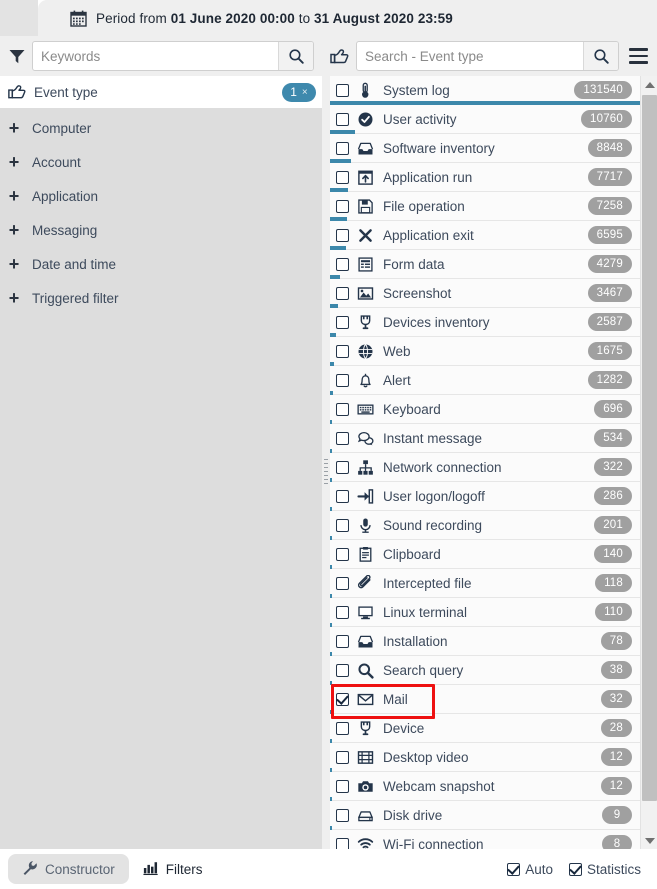 The image size is (657, 889). Describe the element at coordinates (485, 467) in the screenshot. I see `event-type-row: Network connection 322` at that location.